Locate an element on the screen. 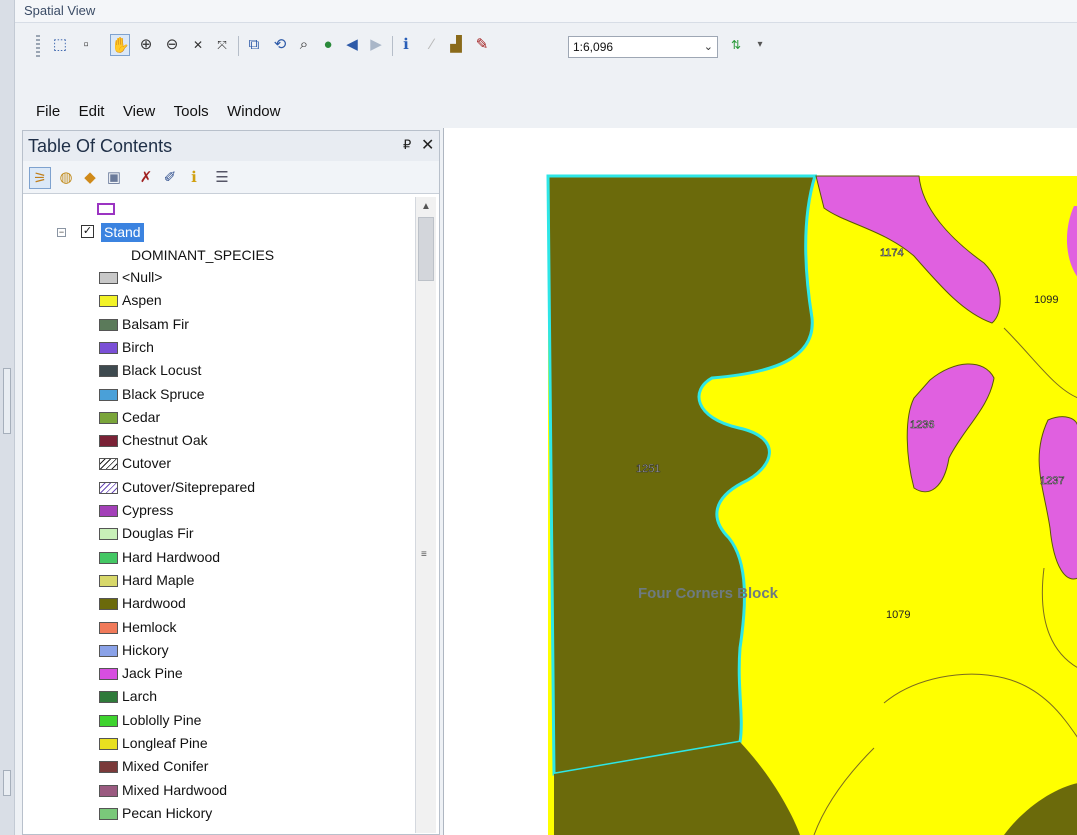 The image size is (1077, 835). chevron-down-icon: ⌄ is located at coordinates (708, 47).